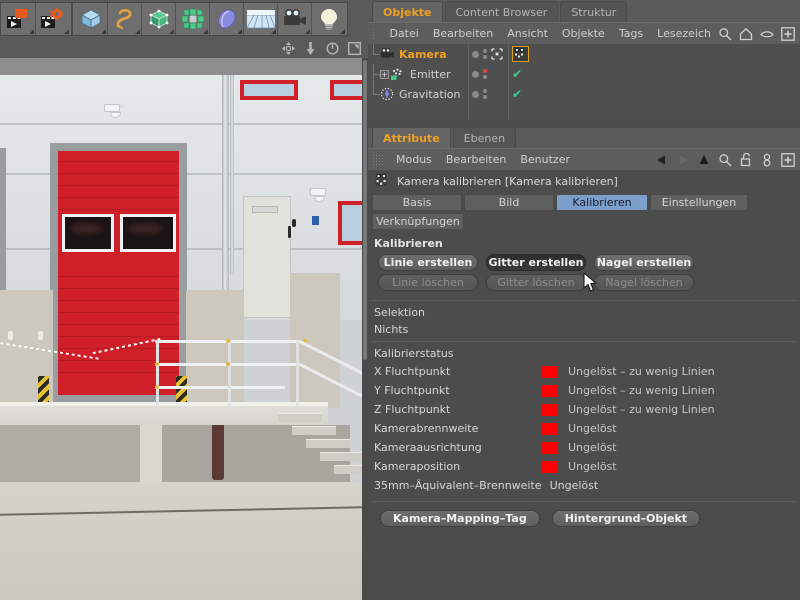 The height and width of the screenshot is (600, 800). What do you see at coordinates (602, 202) in the screenshot?
I see `tab-kalibrieren: Kalibrieren` at bounding box center [602, 202].